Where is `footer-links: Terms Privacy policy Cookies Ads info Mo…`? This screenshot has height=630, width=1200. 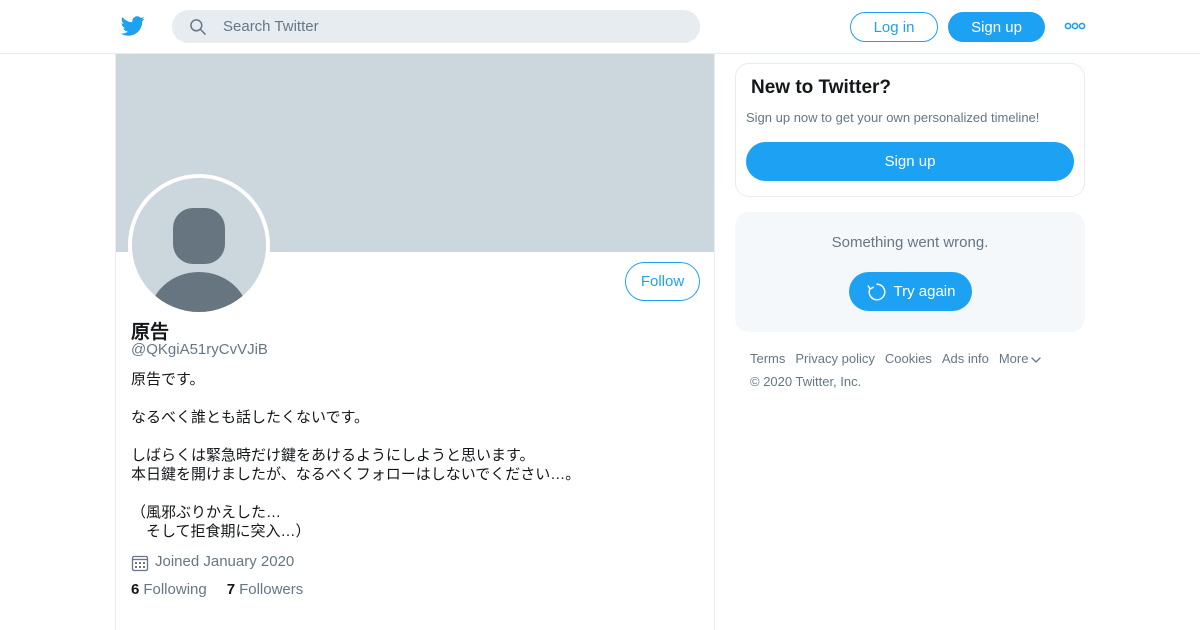 footer-links: Terms Privacy policy Cookies Ads info Mo… is located at coordinates (920, 358).